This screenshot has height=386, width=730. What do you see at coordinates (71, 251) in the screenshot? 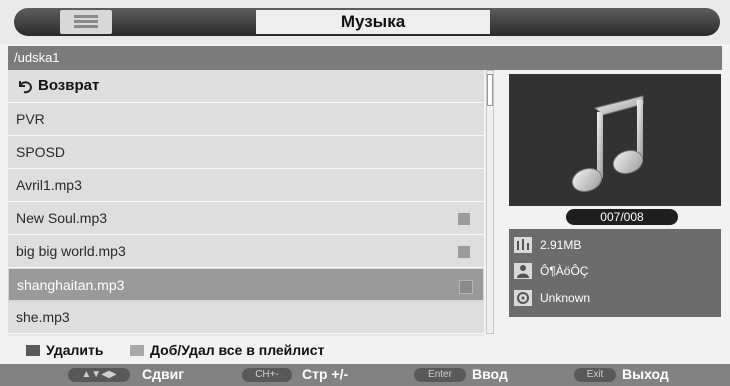
I see `list-item-label: big big world.mp3` at bounding box center [71, 251].